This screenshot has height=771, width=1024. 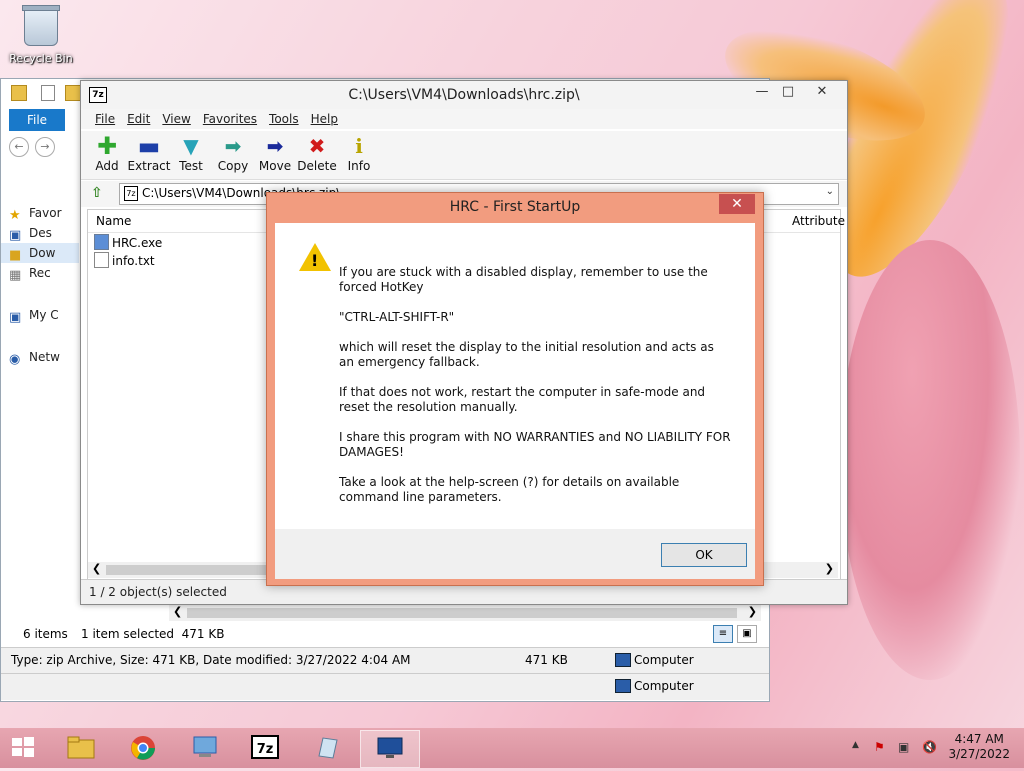 What do you see at coordinates (101, 260) in the screenshot?
I see `text-file-icon` at bounding box center [101, 260].